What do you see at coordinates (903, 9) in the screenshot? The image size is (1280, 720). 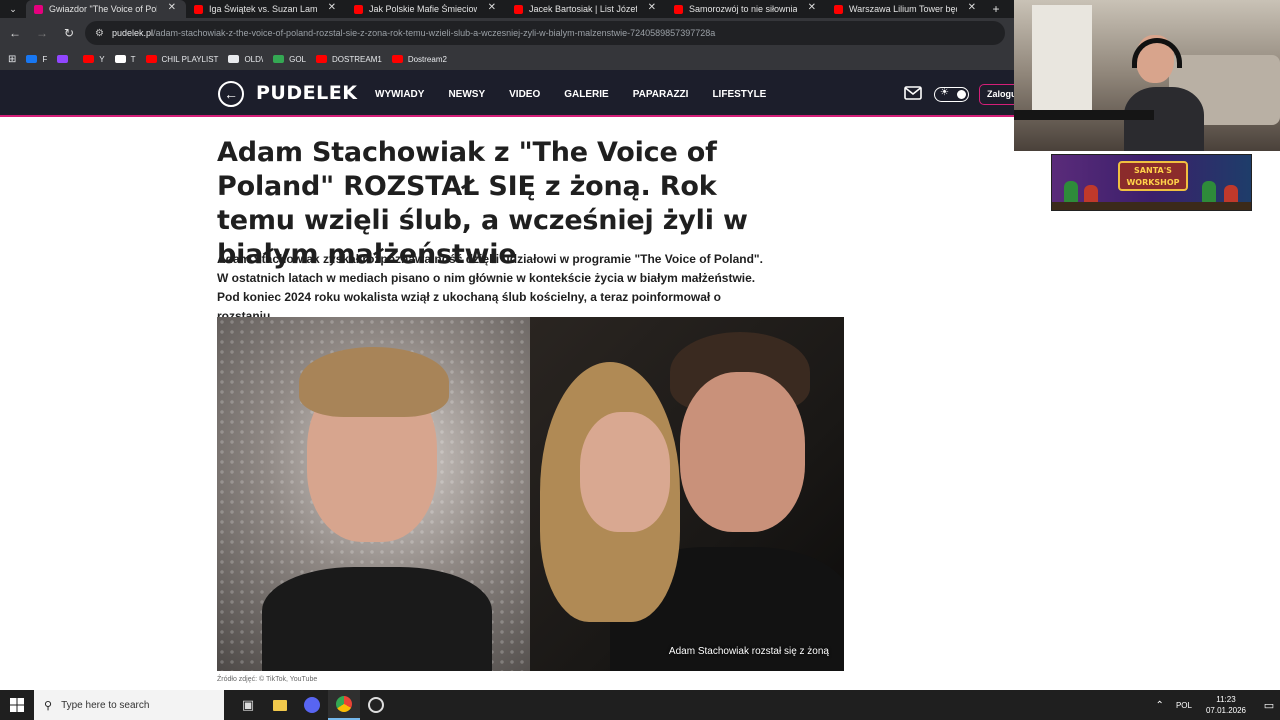 I see `tab-title: Warszawa Lilium Tower będzie` at bounding box center [903, 9].